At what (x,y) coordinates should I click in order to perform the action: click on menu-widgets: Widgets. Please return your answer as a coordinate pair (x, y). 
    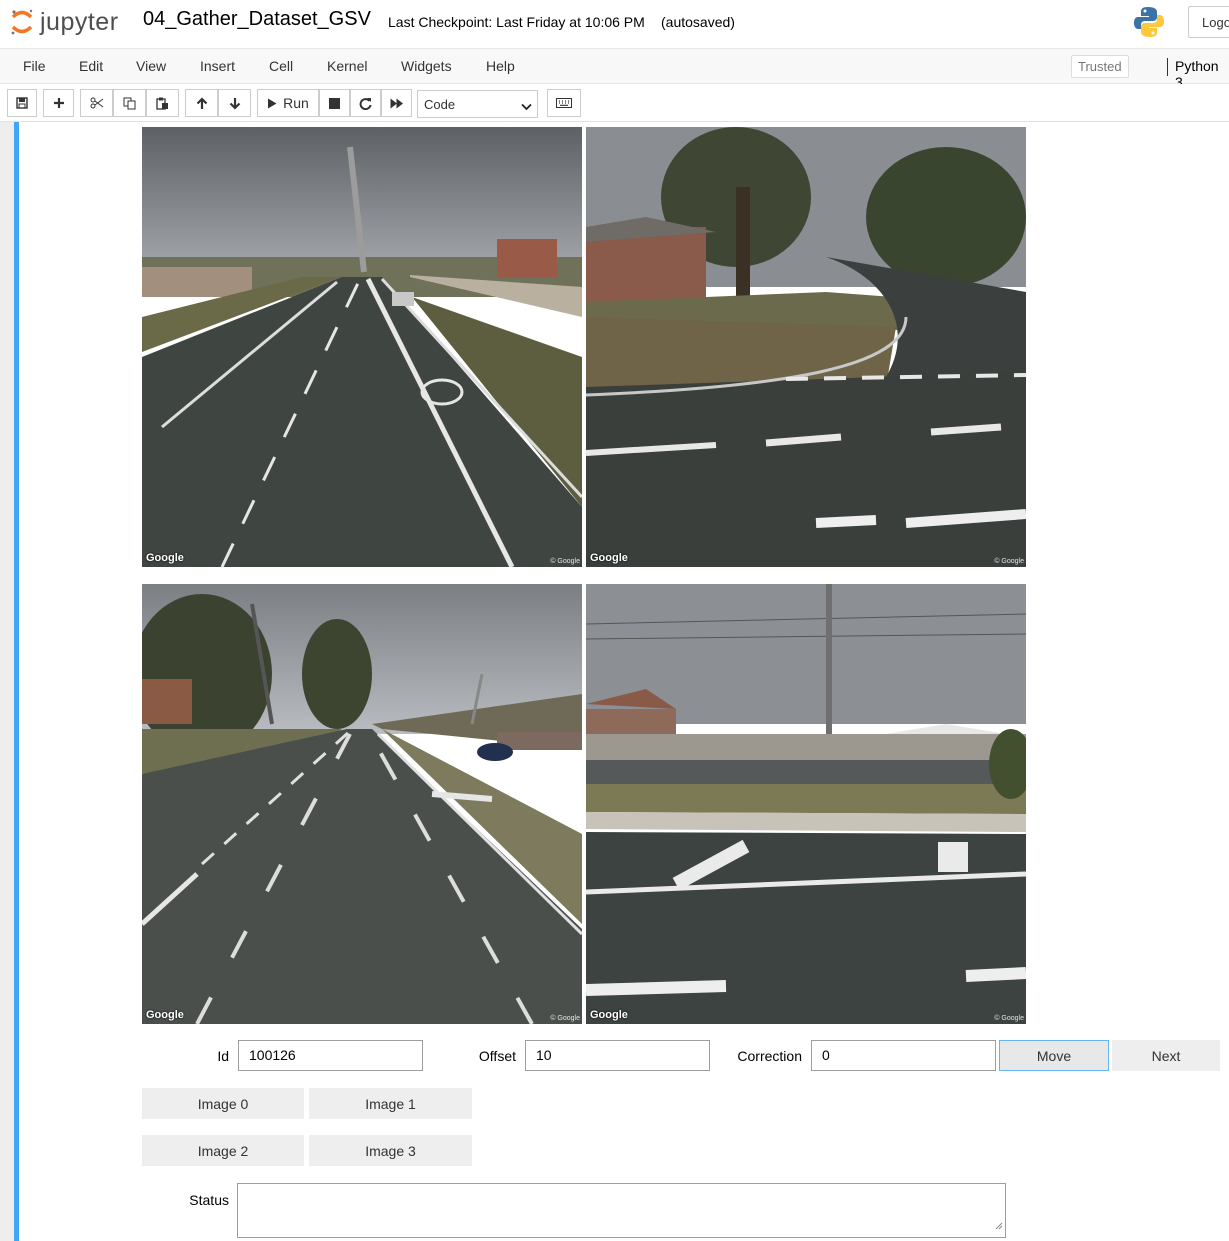
    Looking at the image, I should click on (426, 66).